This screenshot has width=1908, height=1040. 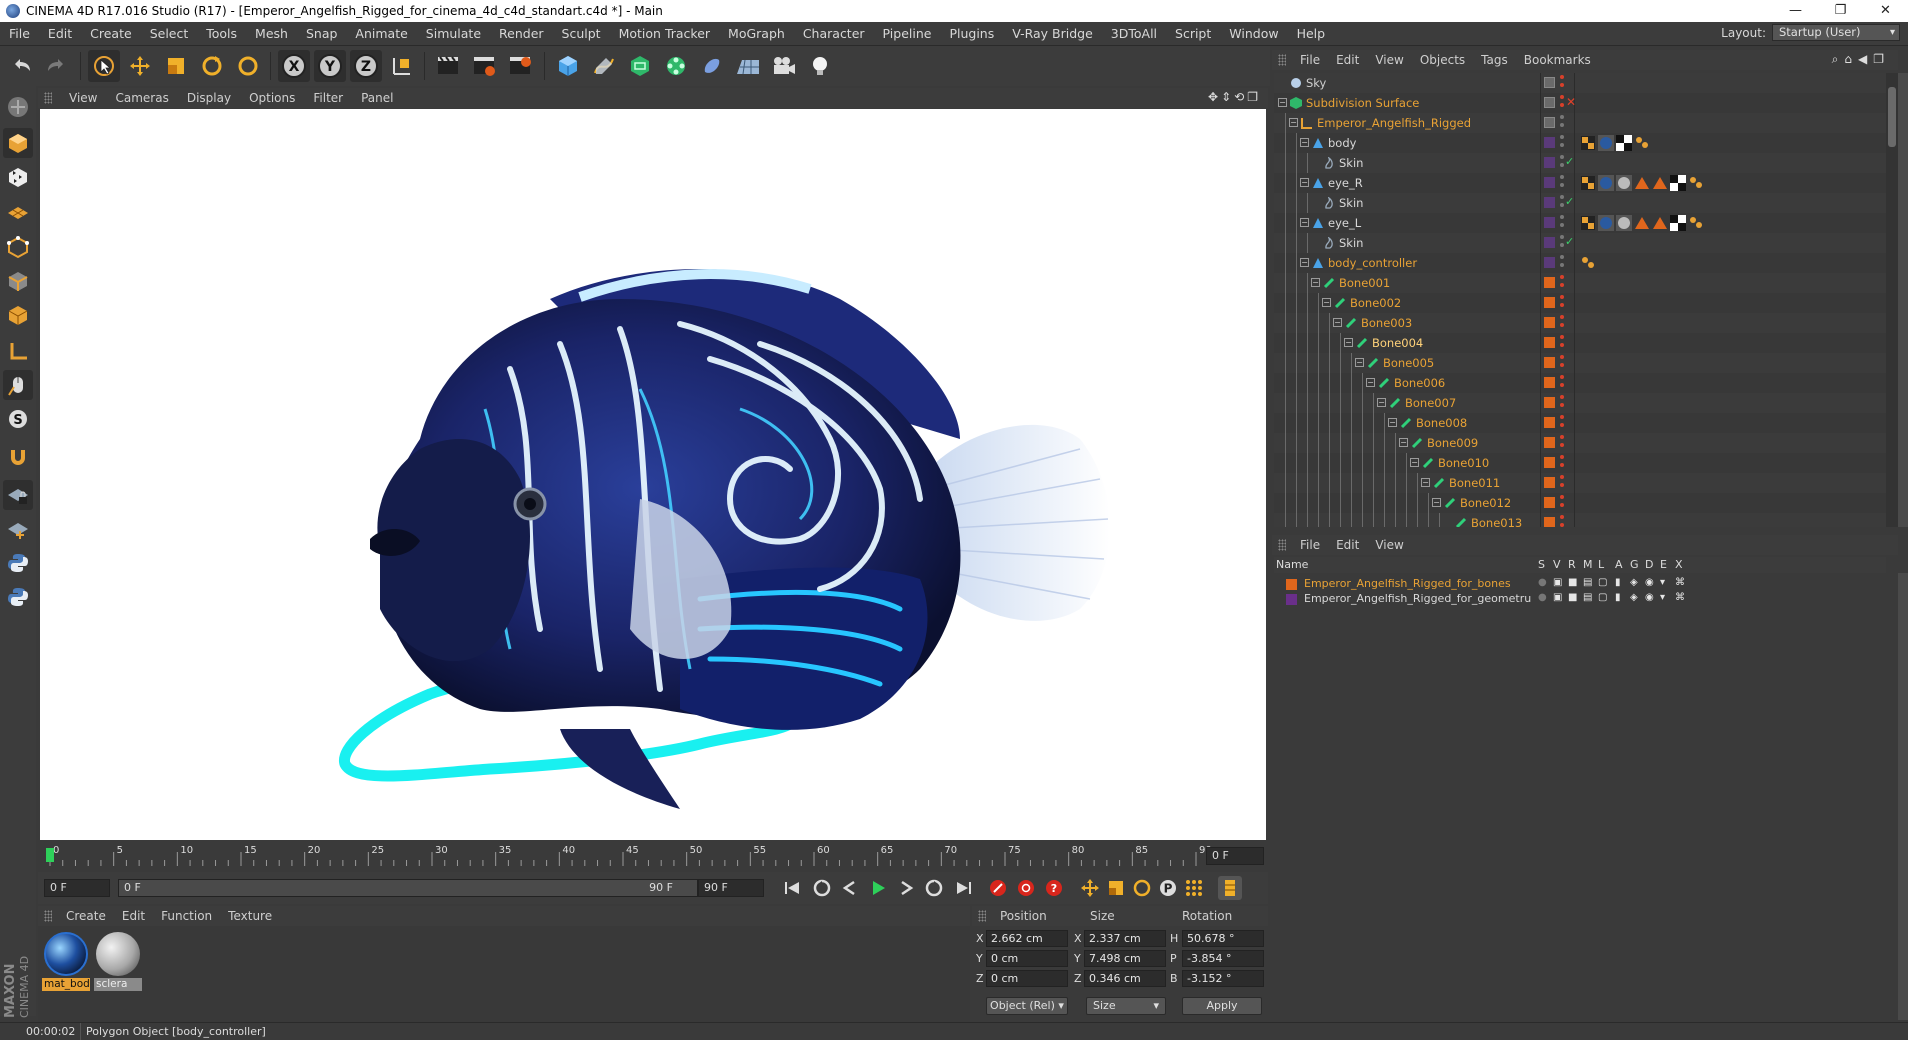 I want to click on expand-panel-icon: ❐, so click(x=1878, y=59).